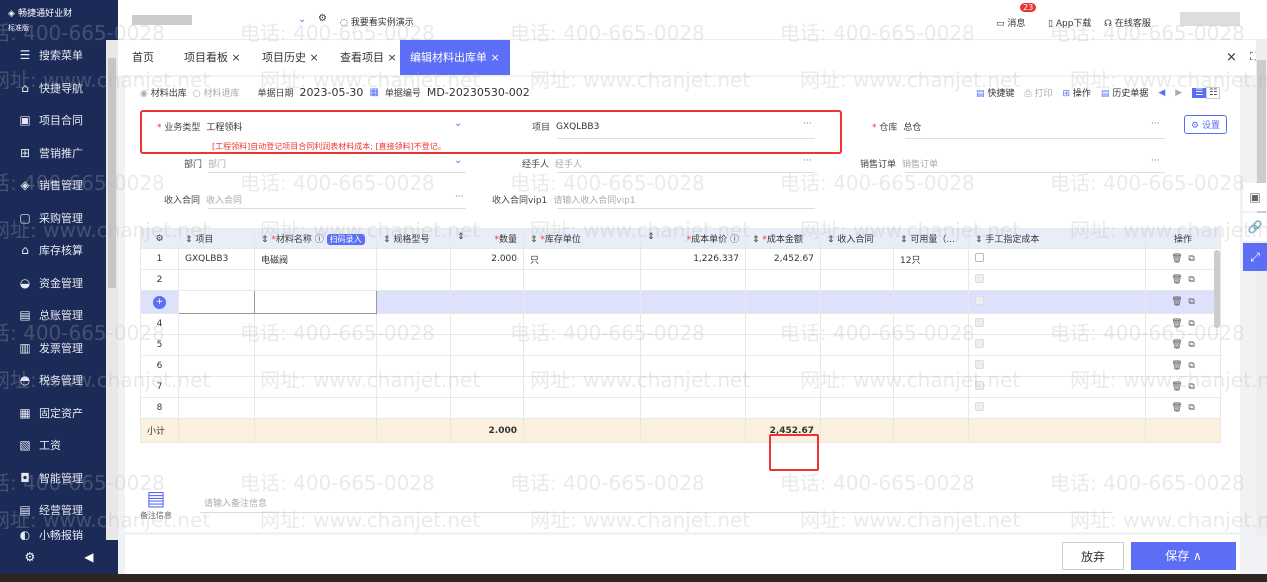 The height and width of the screenshot is (582, 1267). Describe the element at coordinates (53, 88) in the screenshot. I see `sidebar-item: ⌂ 快捷导航` at that location.